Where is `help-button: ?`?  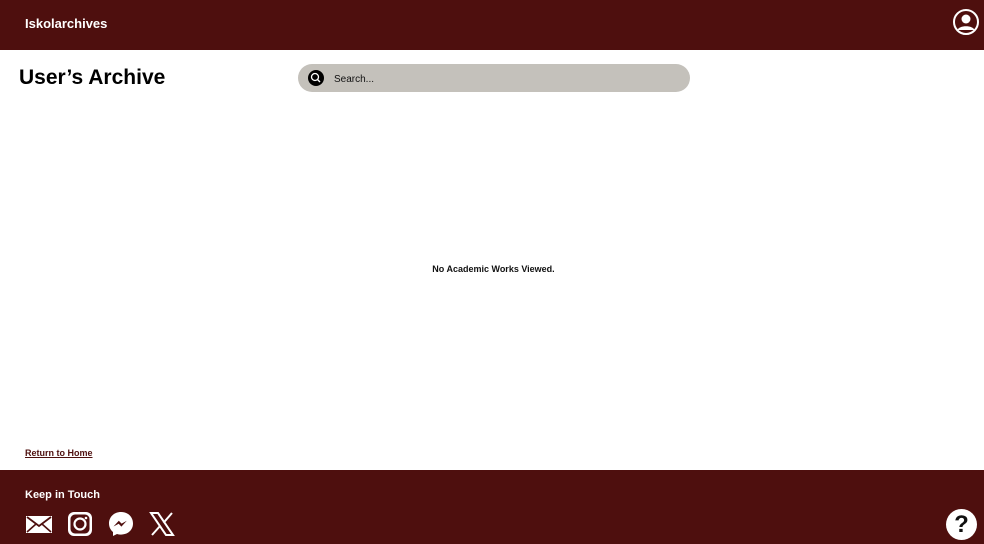 help-button: ? is located at coordinates (961, 524).